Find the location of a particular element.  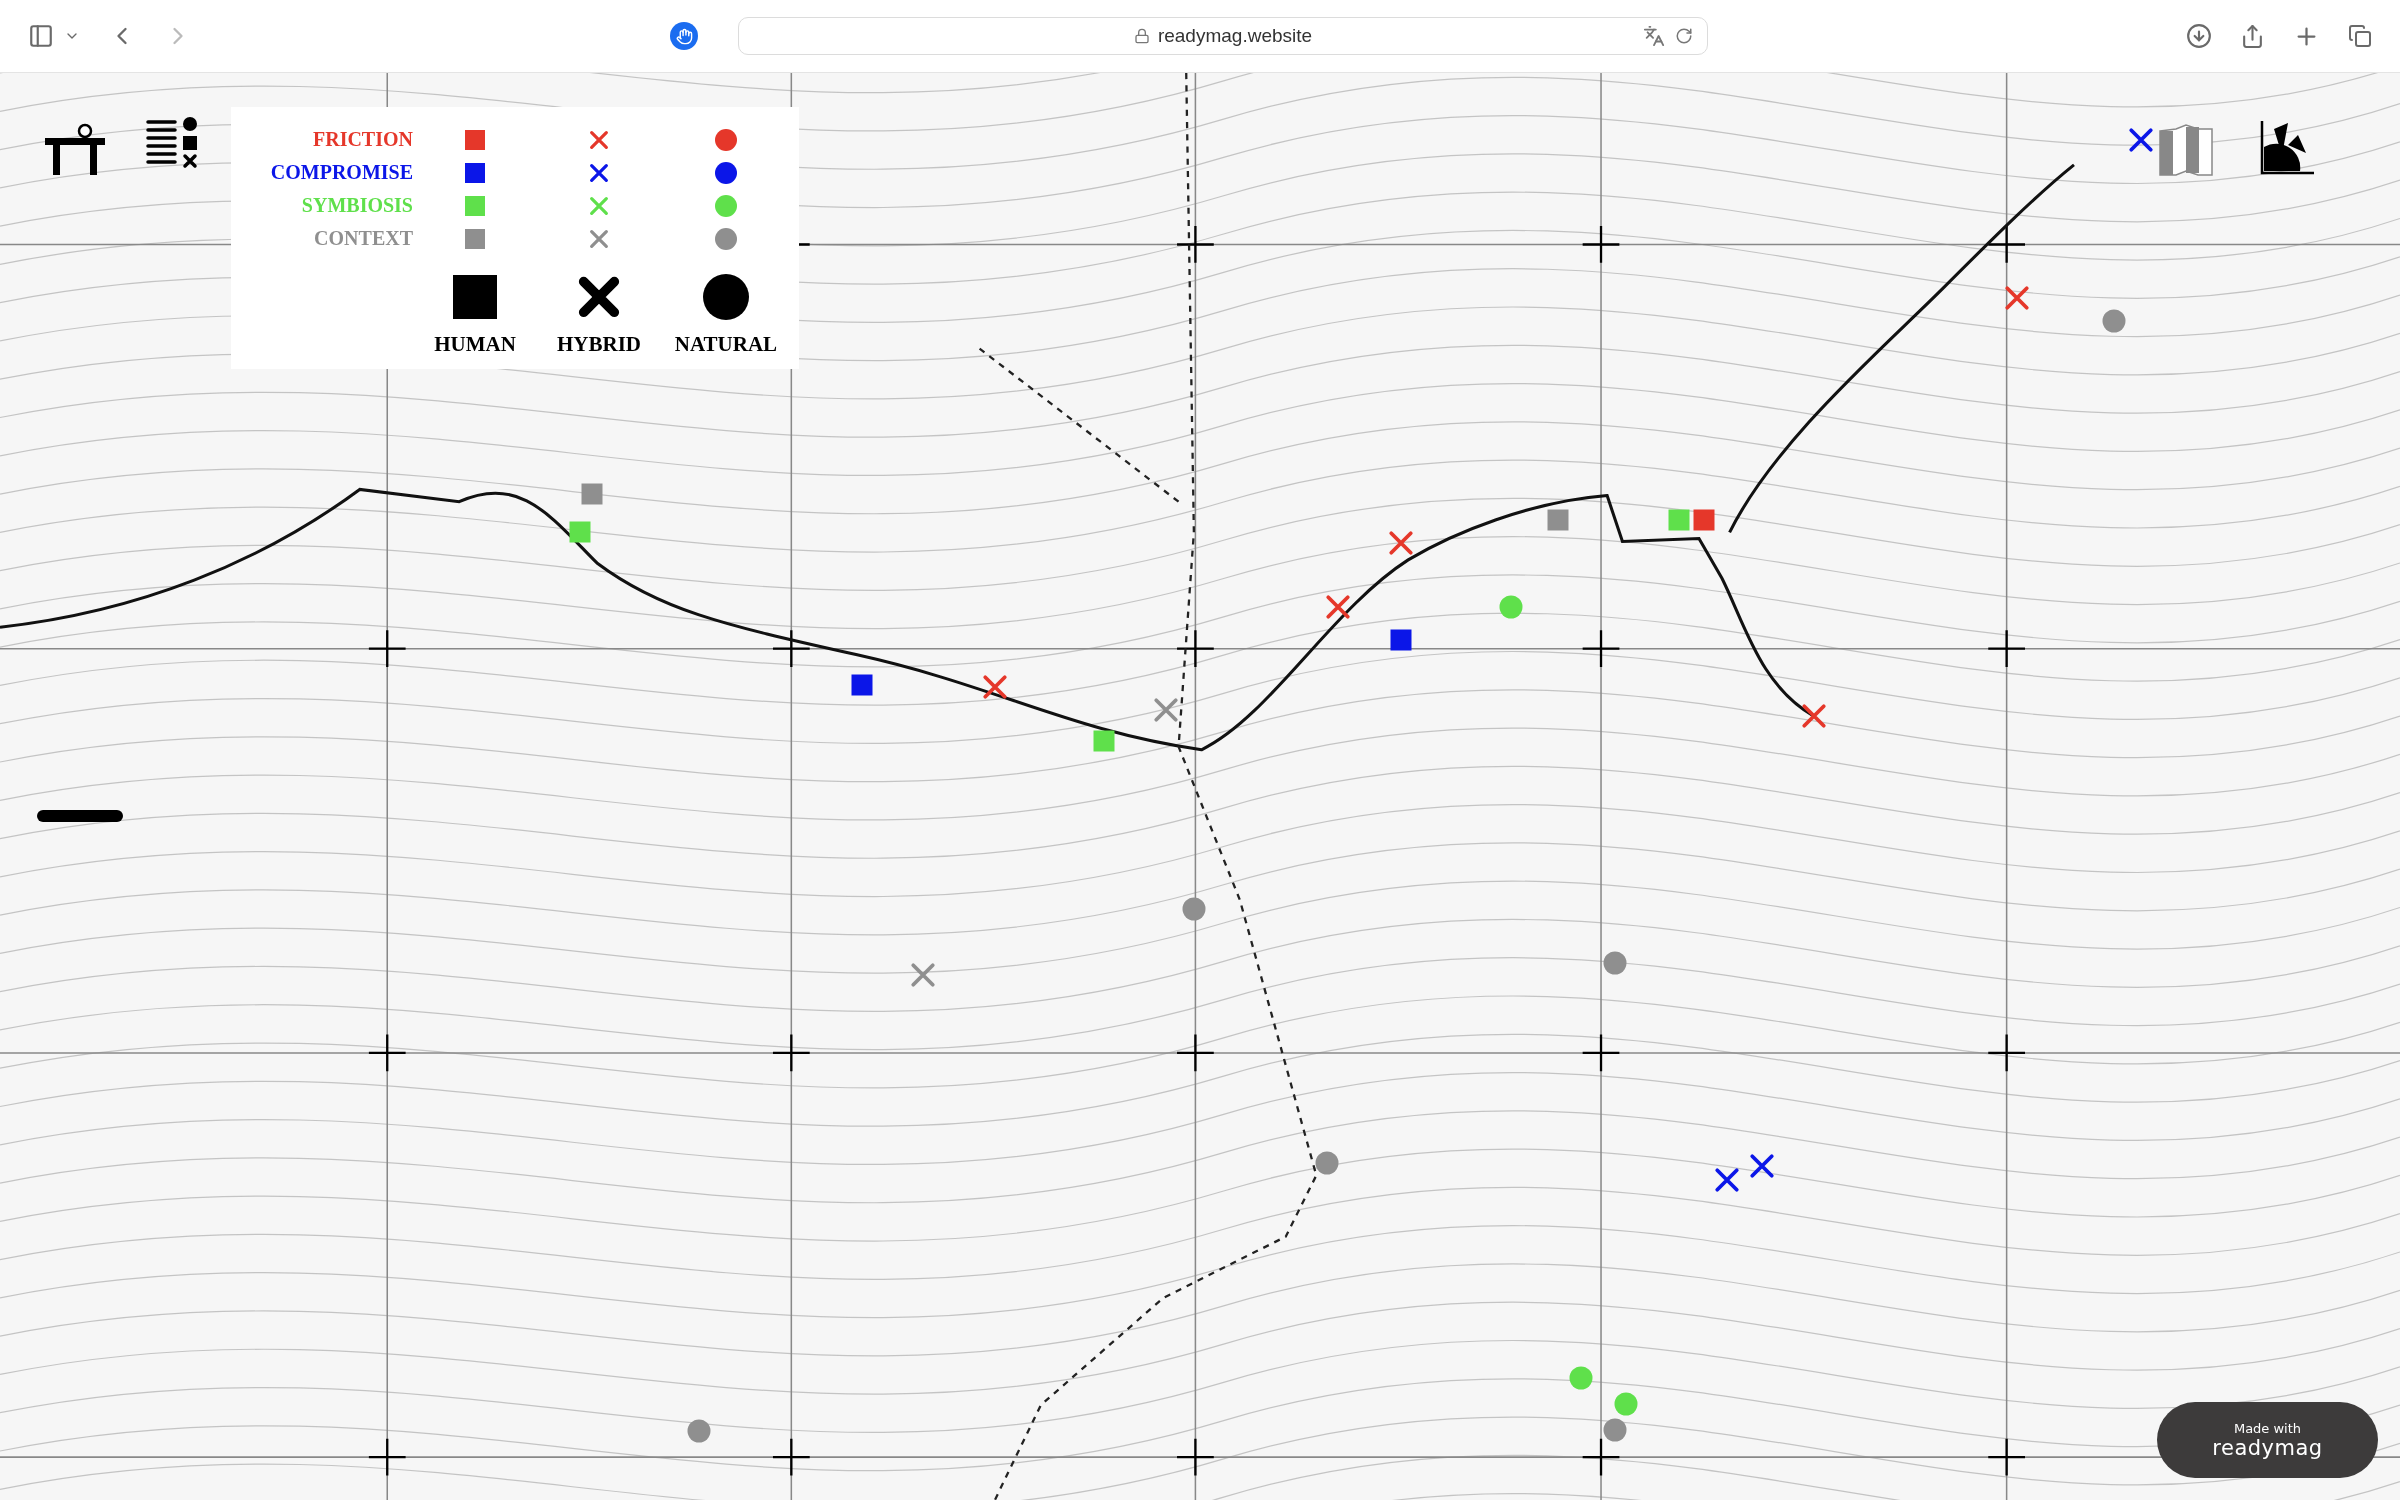

category-label: FRICTION is located at coordinates (363, 139).